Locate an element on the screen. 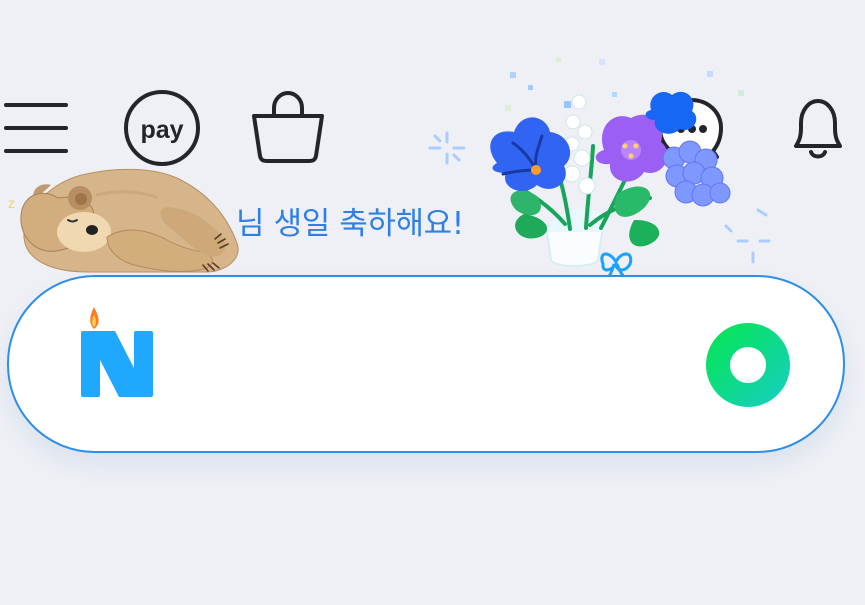  pay-icon-text: pay is located at coordinates (161, 130).